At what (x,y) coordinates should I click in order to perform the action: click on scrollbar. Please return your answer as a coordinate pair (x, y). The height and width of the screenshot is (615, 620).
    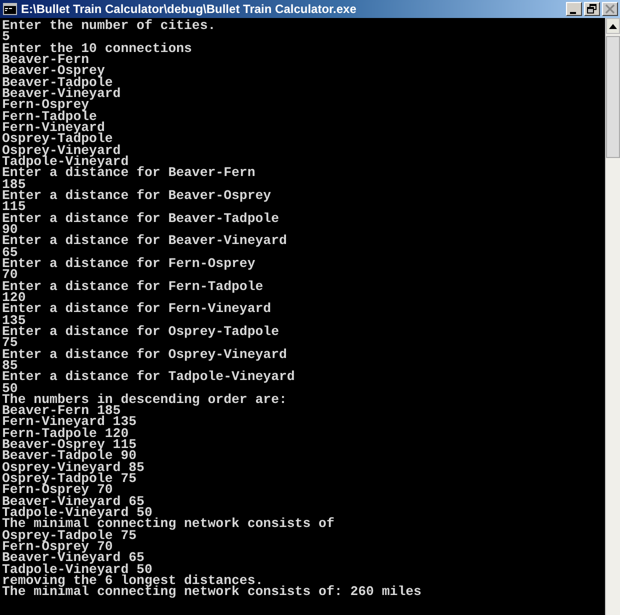
    Looking at the image, I should click on (612, 316).